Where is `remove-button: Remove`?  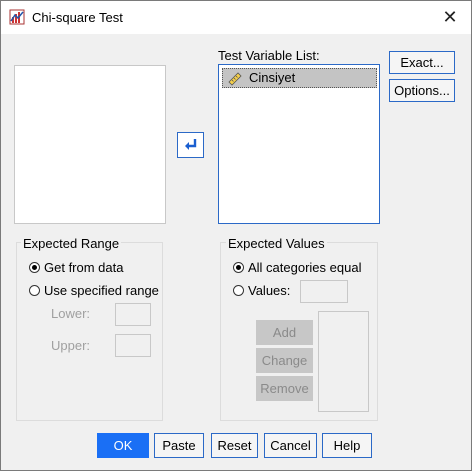 remove-button: Remove is located at coordinates (284, 388).